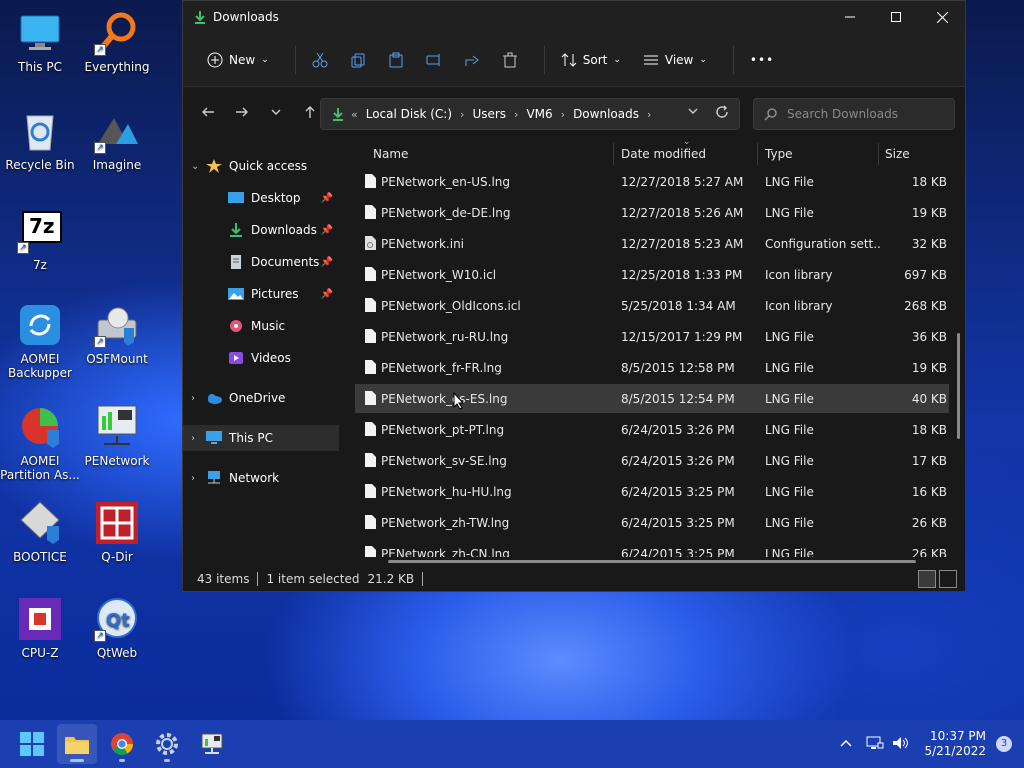 This screenshot has width=1024, height=768. What do you see at coordinates (261, 166) in the screenshot?
I see `sidebar-item-quick-access: ⌄ Quick access` at bounding box center [261, 166].